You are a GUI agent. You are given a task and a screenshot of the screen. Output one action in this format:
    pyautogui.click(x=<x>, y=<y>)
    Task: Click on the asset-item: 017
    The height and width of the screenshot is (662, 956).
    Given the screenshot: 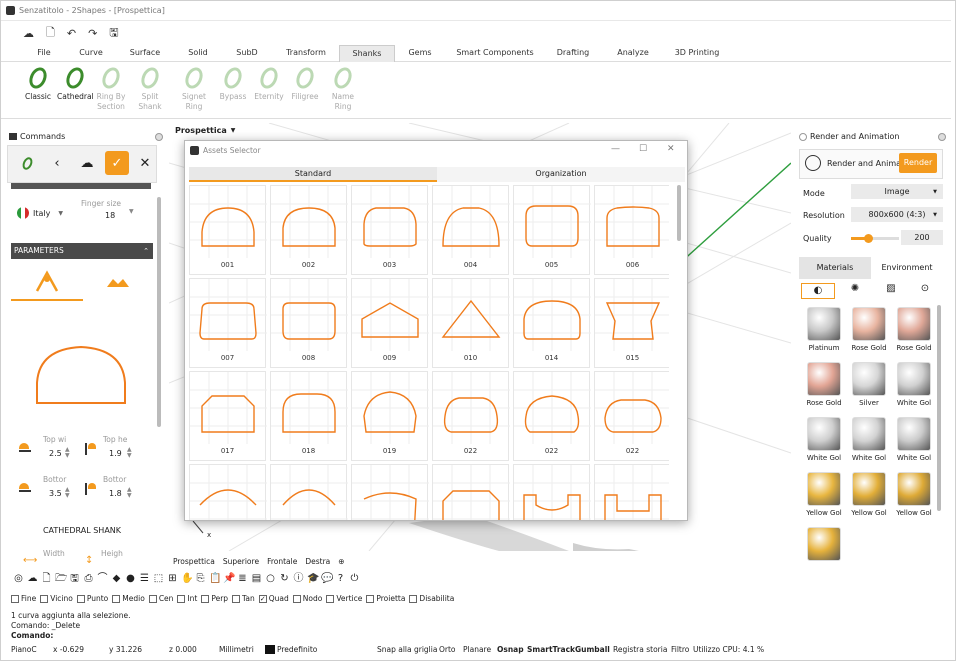 What is the action you would take?
    pyautogui.click(x=228, y=416)
    